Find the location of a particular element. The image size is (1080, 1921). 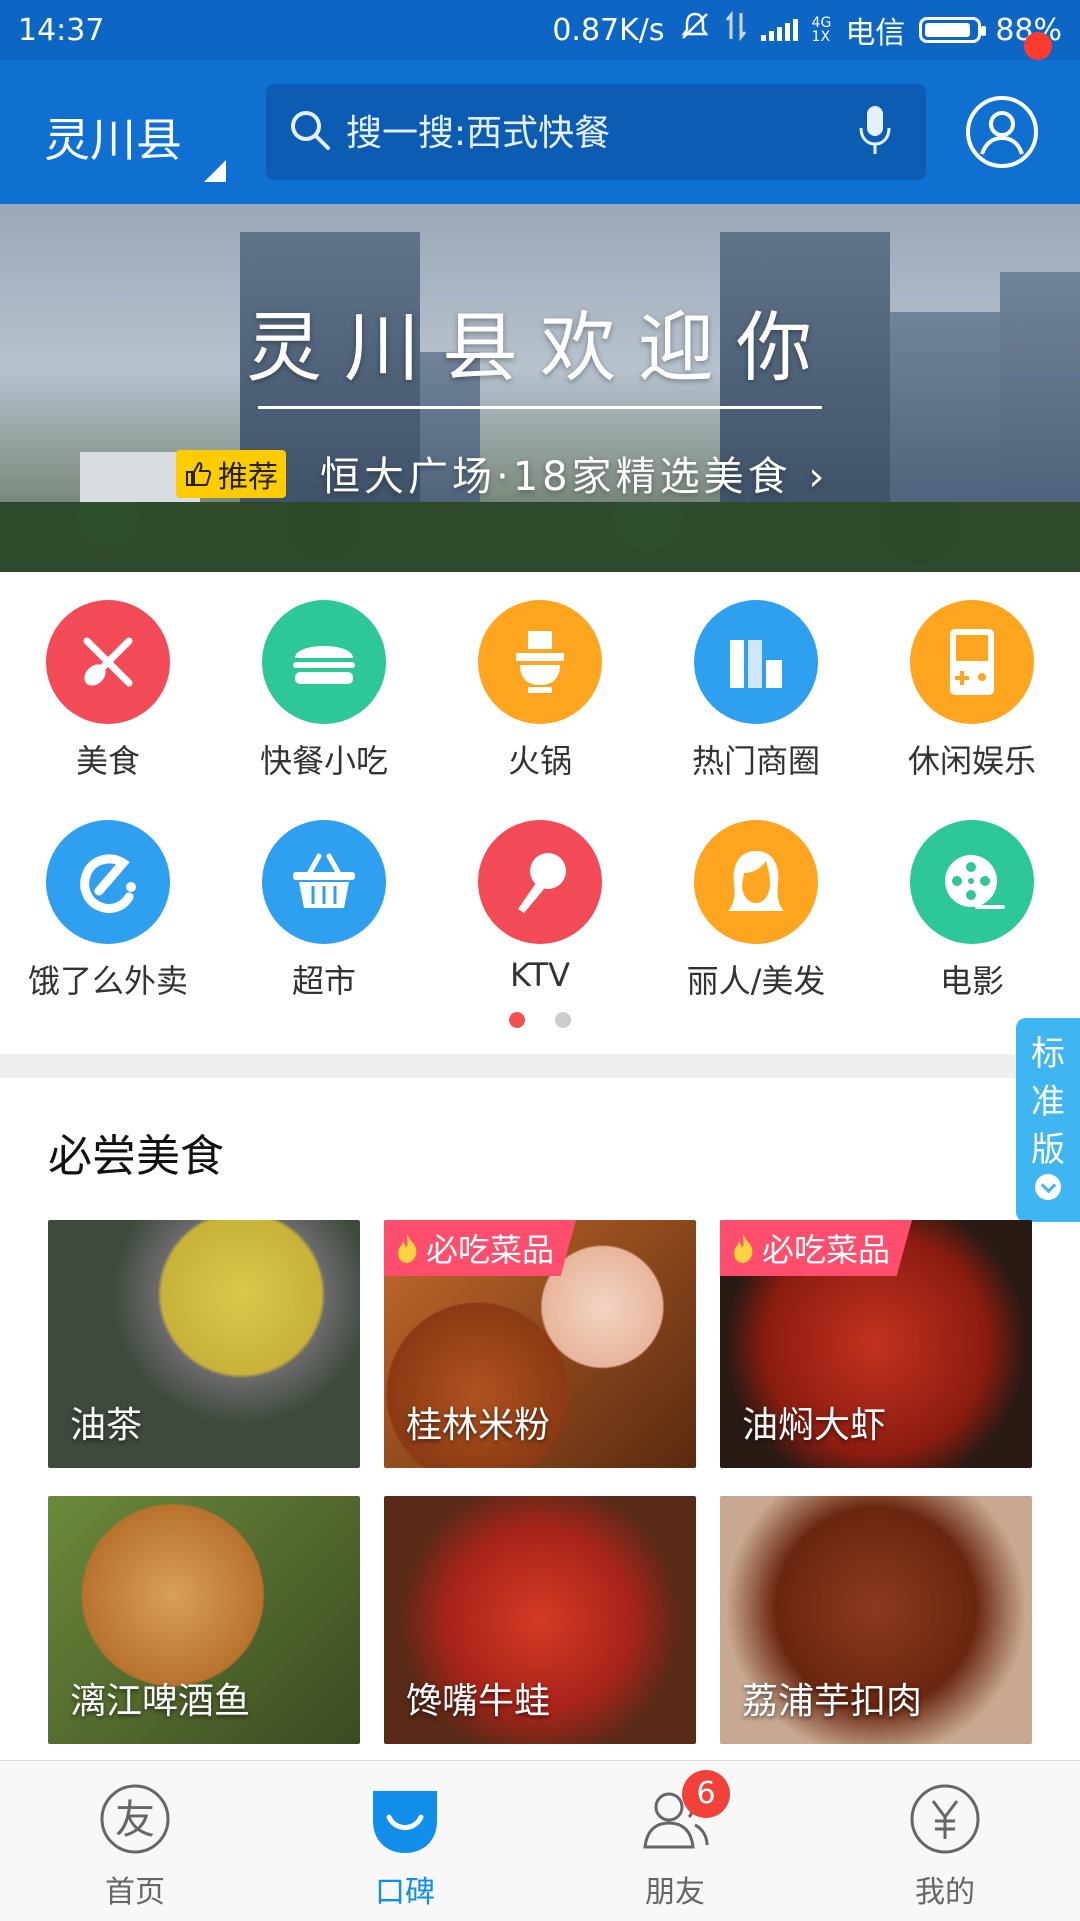

hotpot-icon is located at coordinates (540, 662).